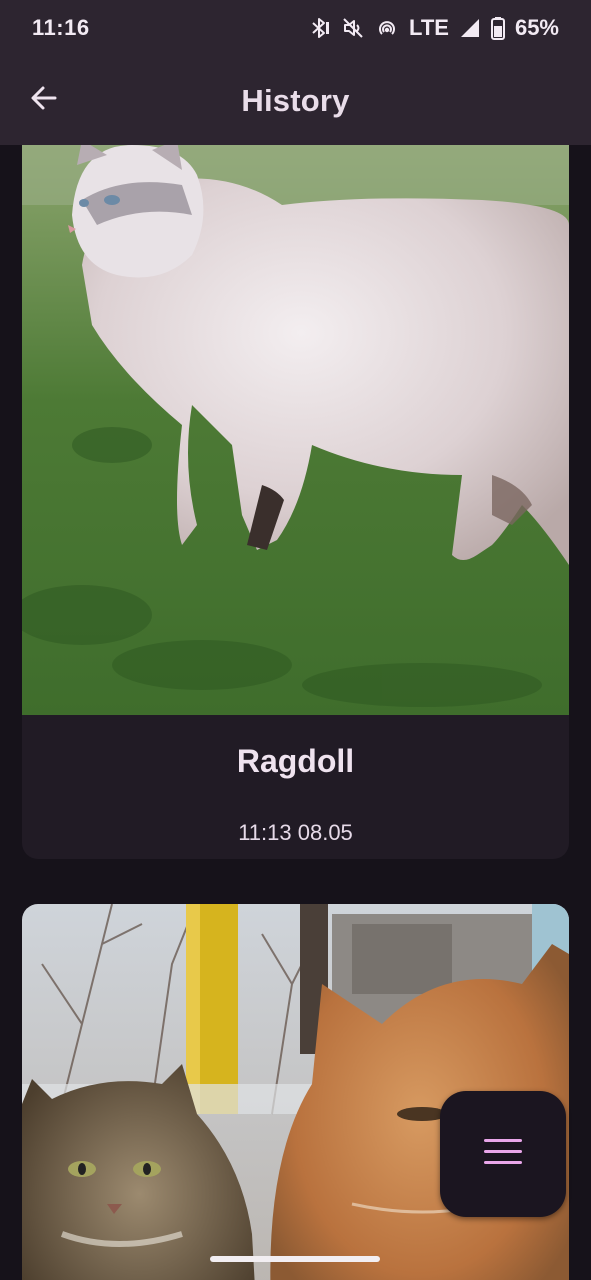  I want to click on status-time: 11:16, so click(61, 27).